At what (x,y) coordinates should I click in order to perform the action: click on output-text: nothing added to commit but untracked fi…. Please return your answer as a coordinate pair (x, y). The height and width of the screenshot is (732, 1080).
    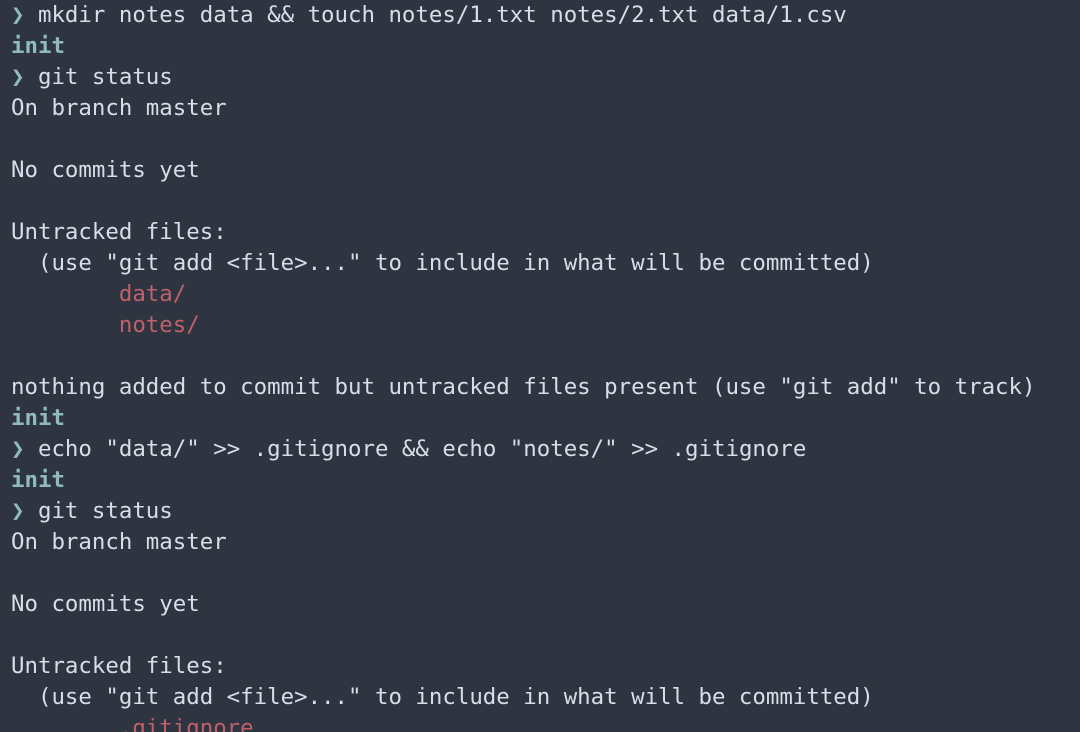
    Looking at the image, I should click on (523, 387).